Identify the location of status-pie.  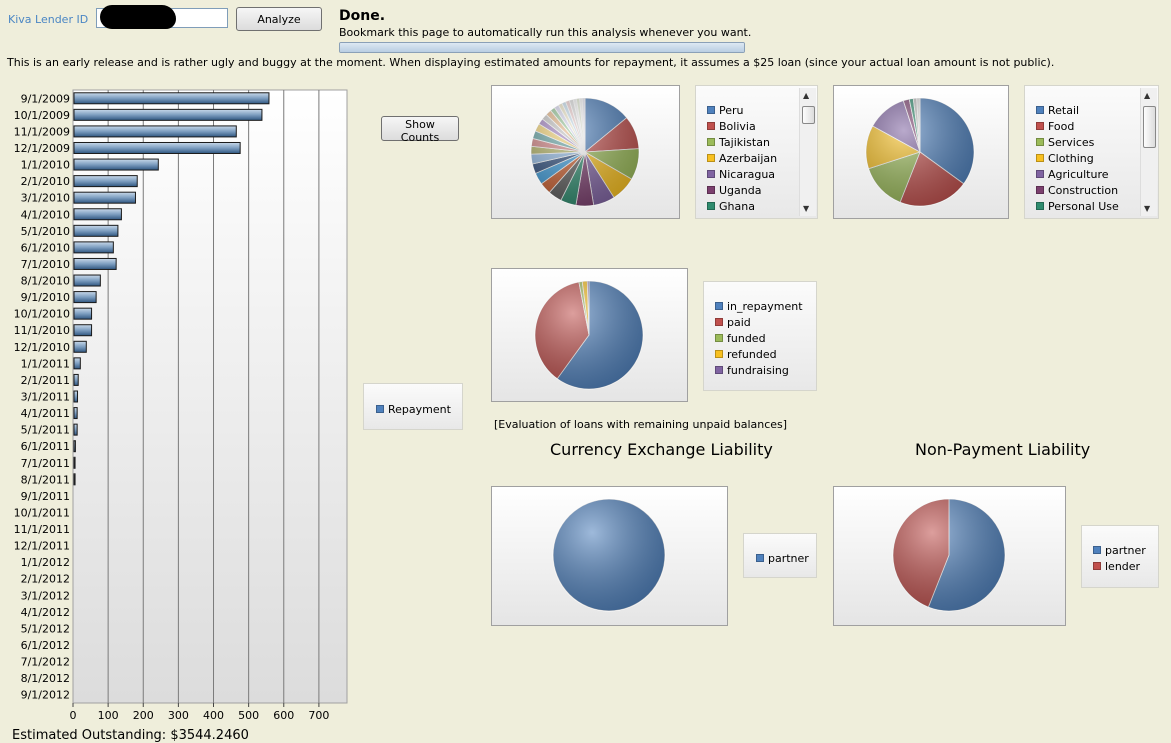
(589, 335).